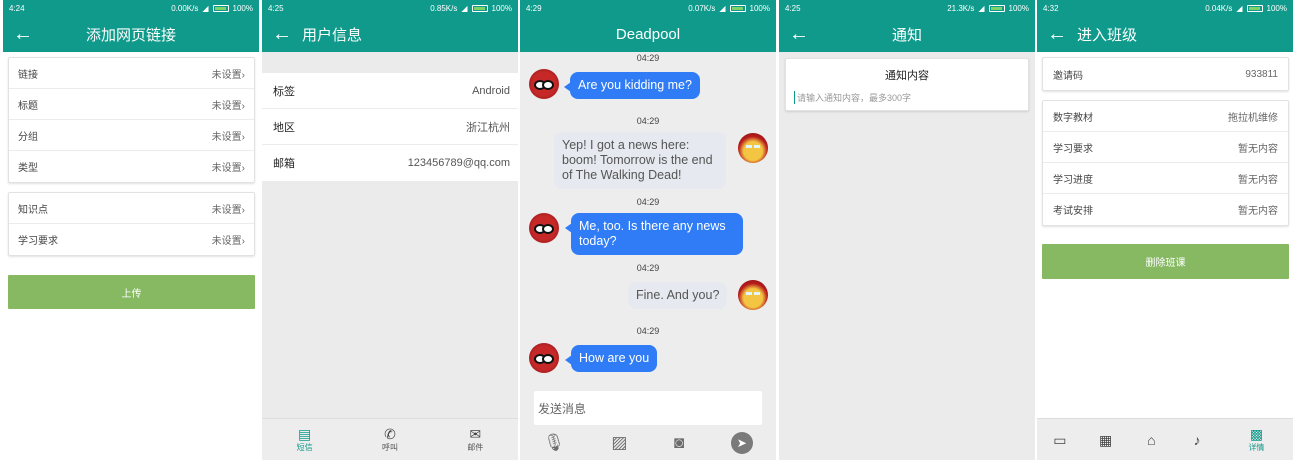  What do you see at coordinates (648, 34) in the screenshot?
I see `app-bar: Deadpool` at bounding box center [648, 34].